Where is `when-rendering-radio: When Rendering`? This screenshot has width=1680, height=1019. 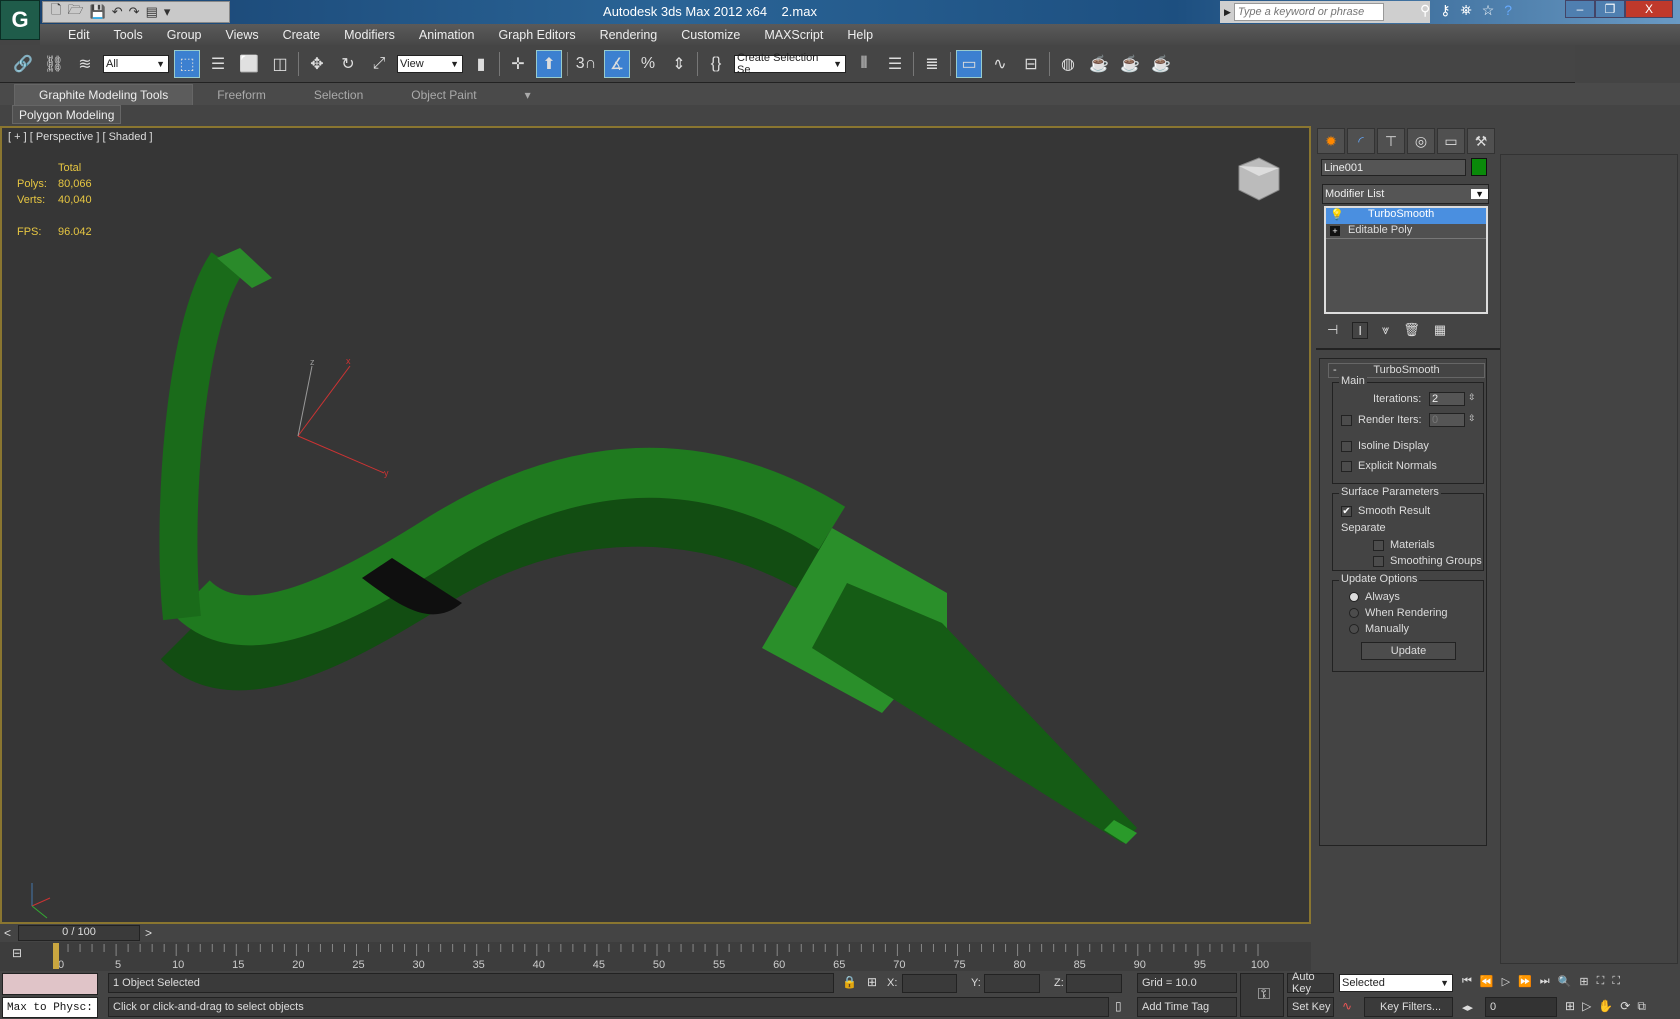
when-rendering-radio: When Rendering is located at coordinates (1398, 613).